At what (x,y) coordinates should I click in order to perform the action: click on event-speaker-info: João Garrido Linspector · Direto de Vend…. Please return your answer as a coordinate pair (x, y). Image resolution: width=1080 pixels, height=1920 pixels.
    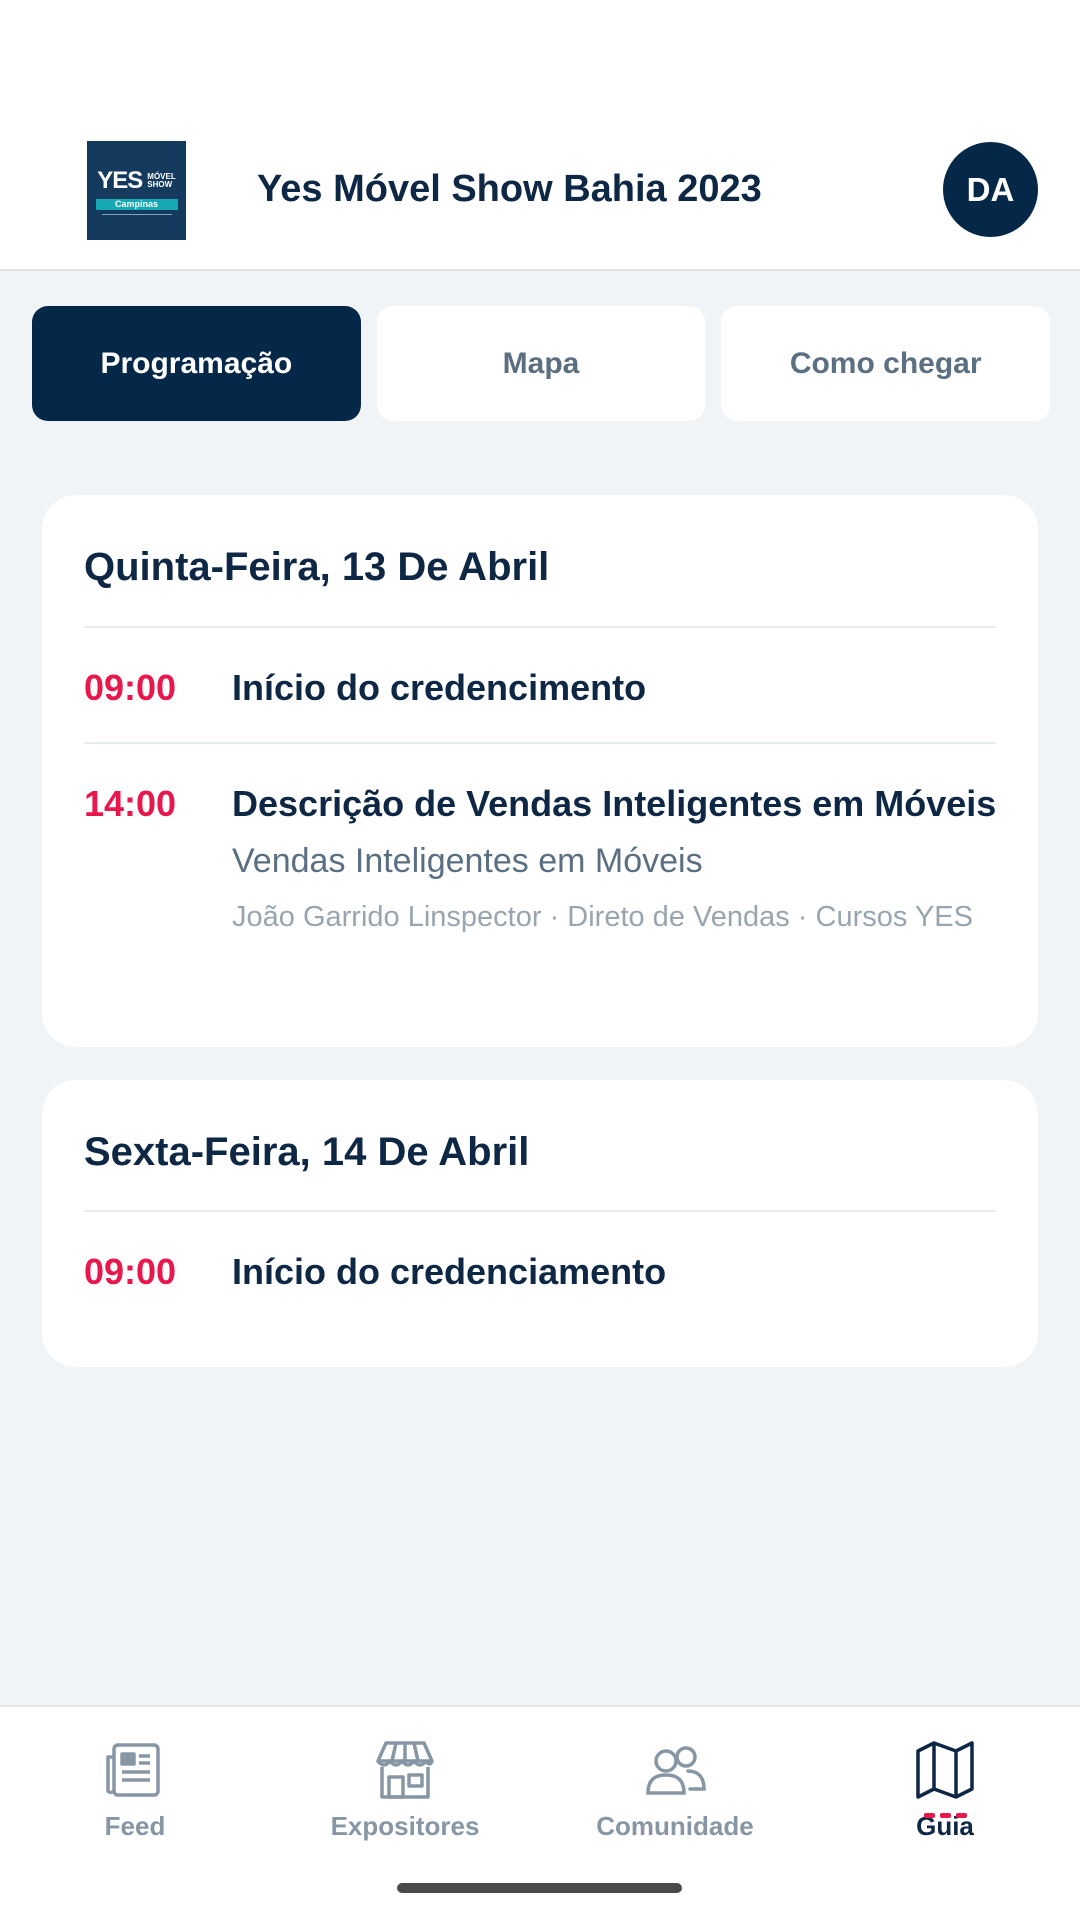
    Looking at the image, I should click on (602, 917).